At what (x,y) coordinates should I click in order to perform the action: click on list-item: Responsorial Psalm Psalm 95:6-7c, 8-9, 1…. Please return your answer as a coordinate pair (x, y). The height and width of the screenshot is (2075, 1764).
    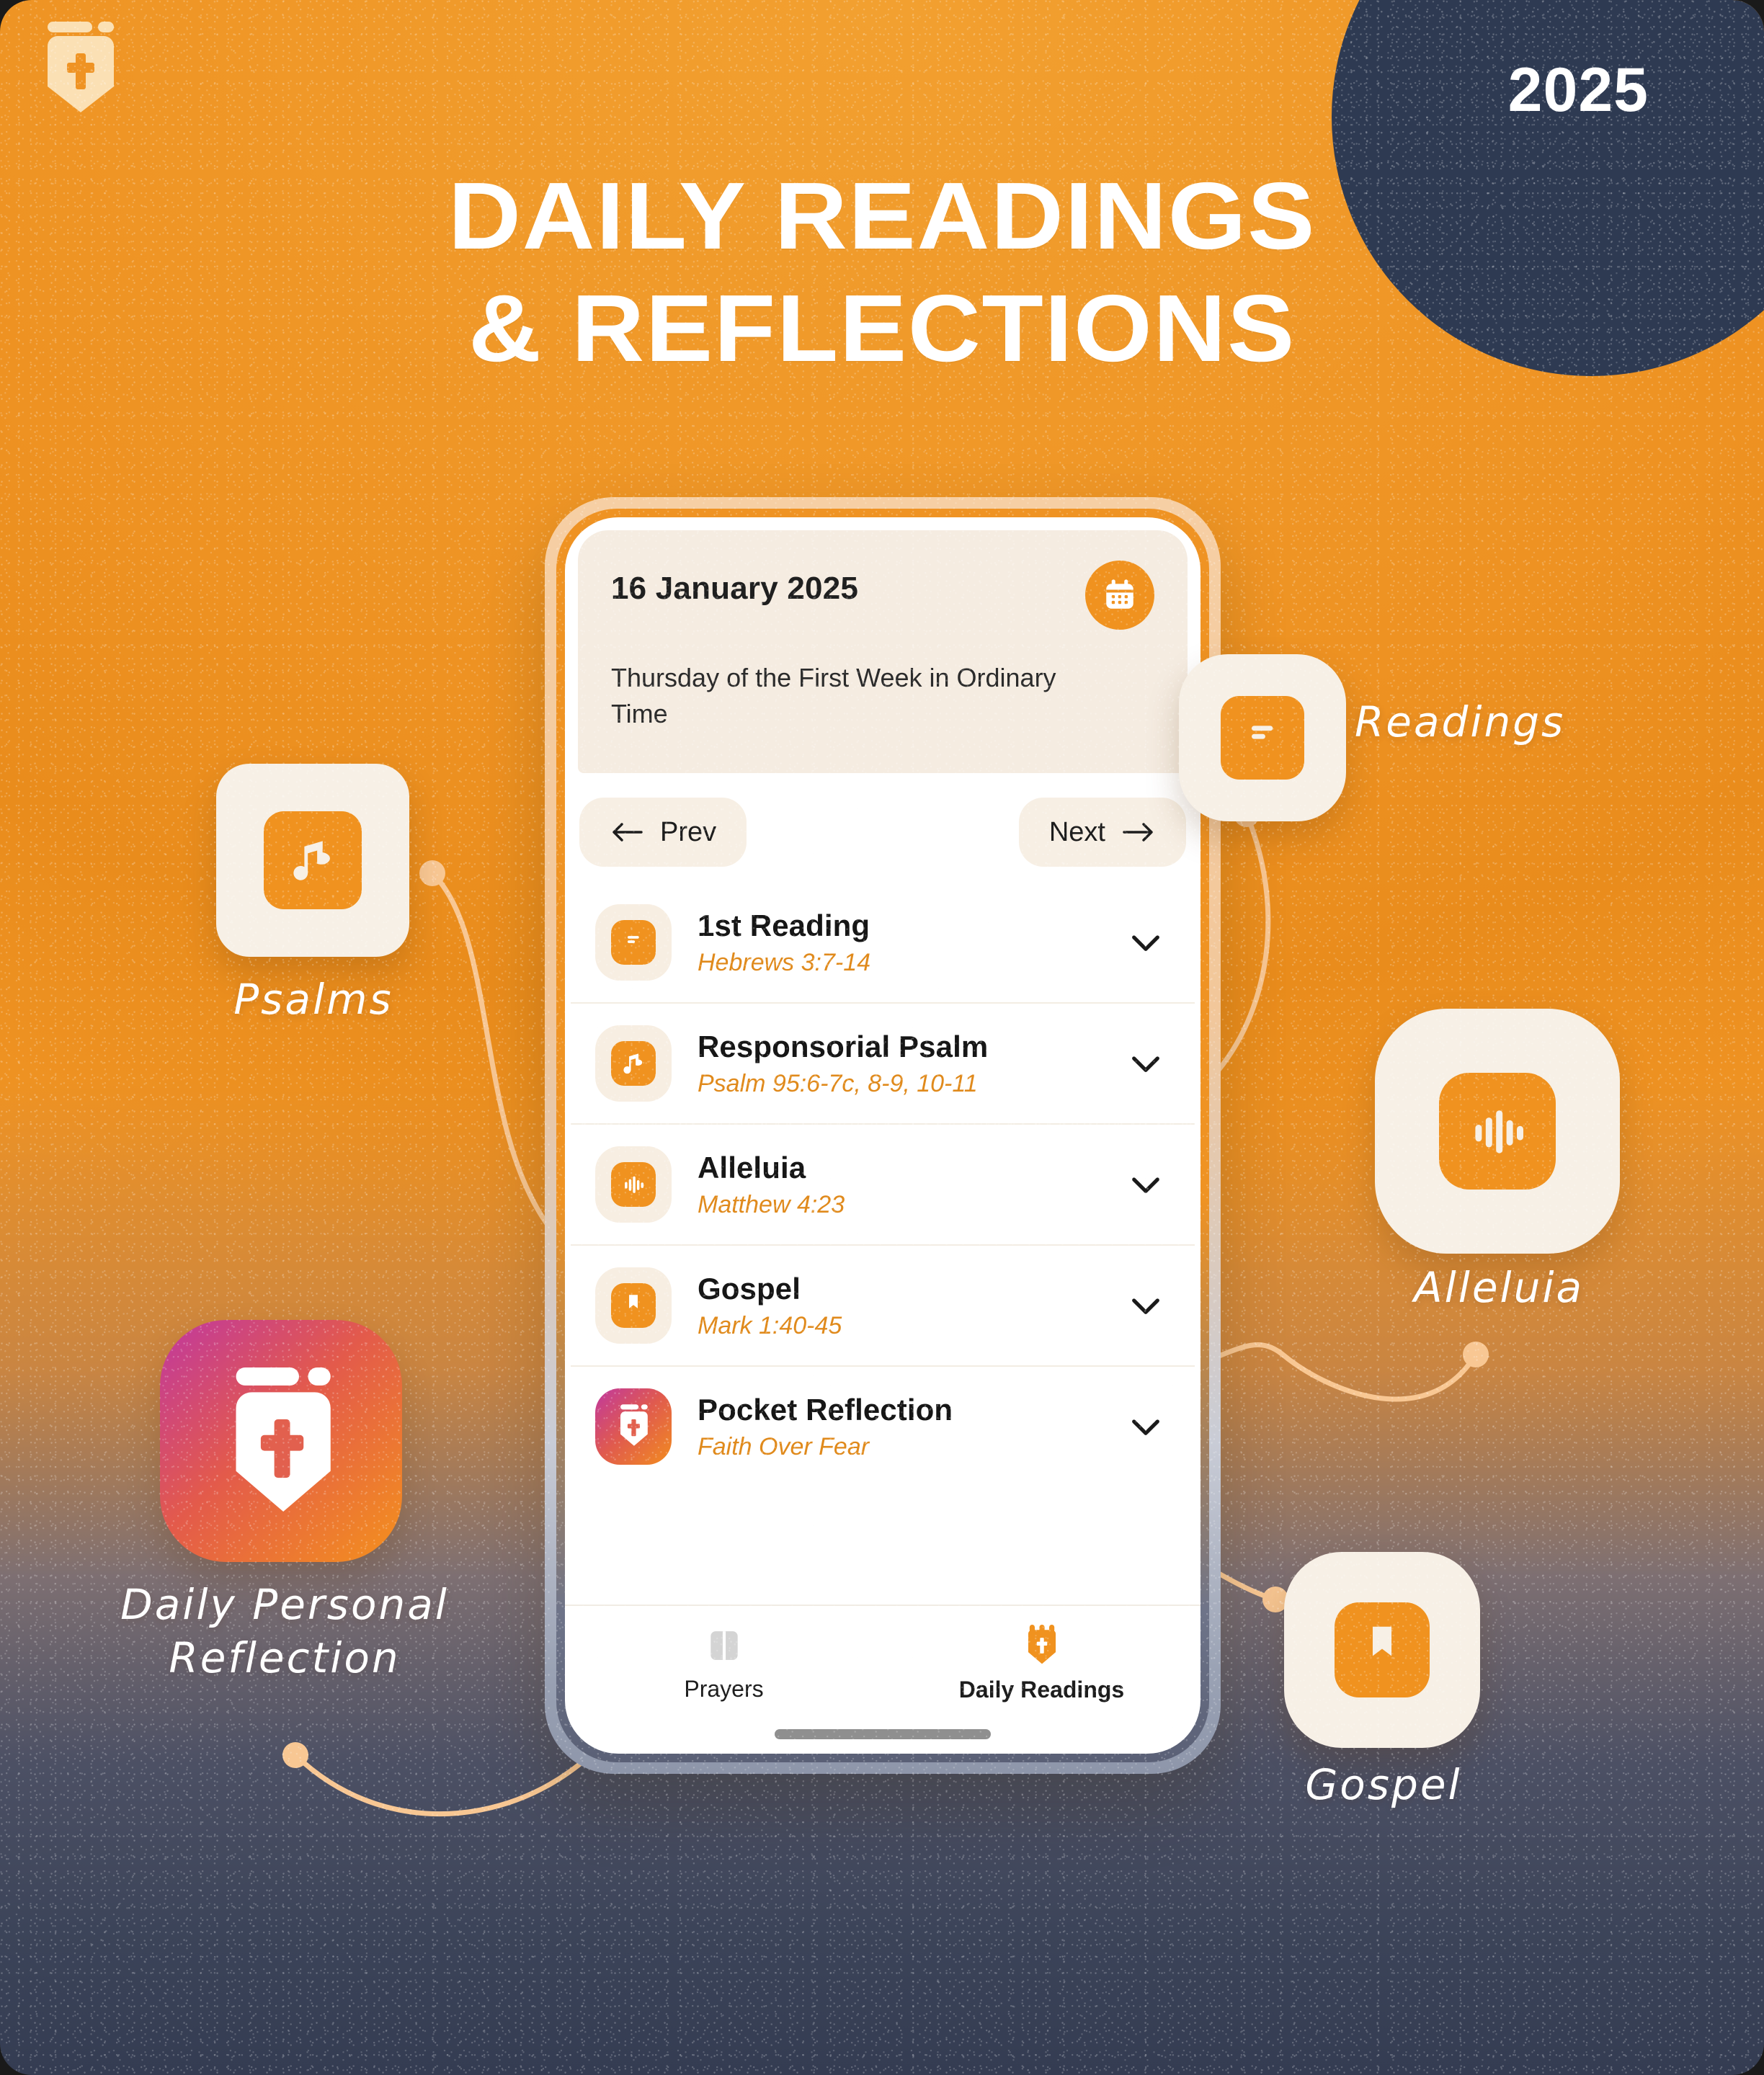
    Looking at the image, I should click on (883, 1064).